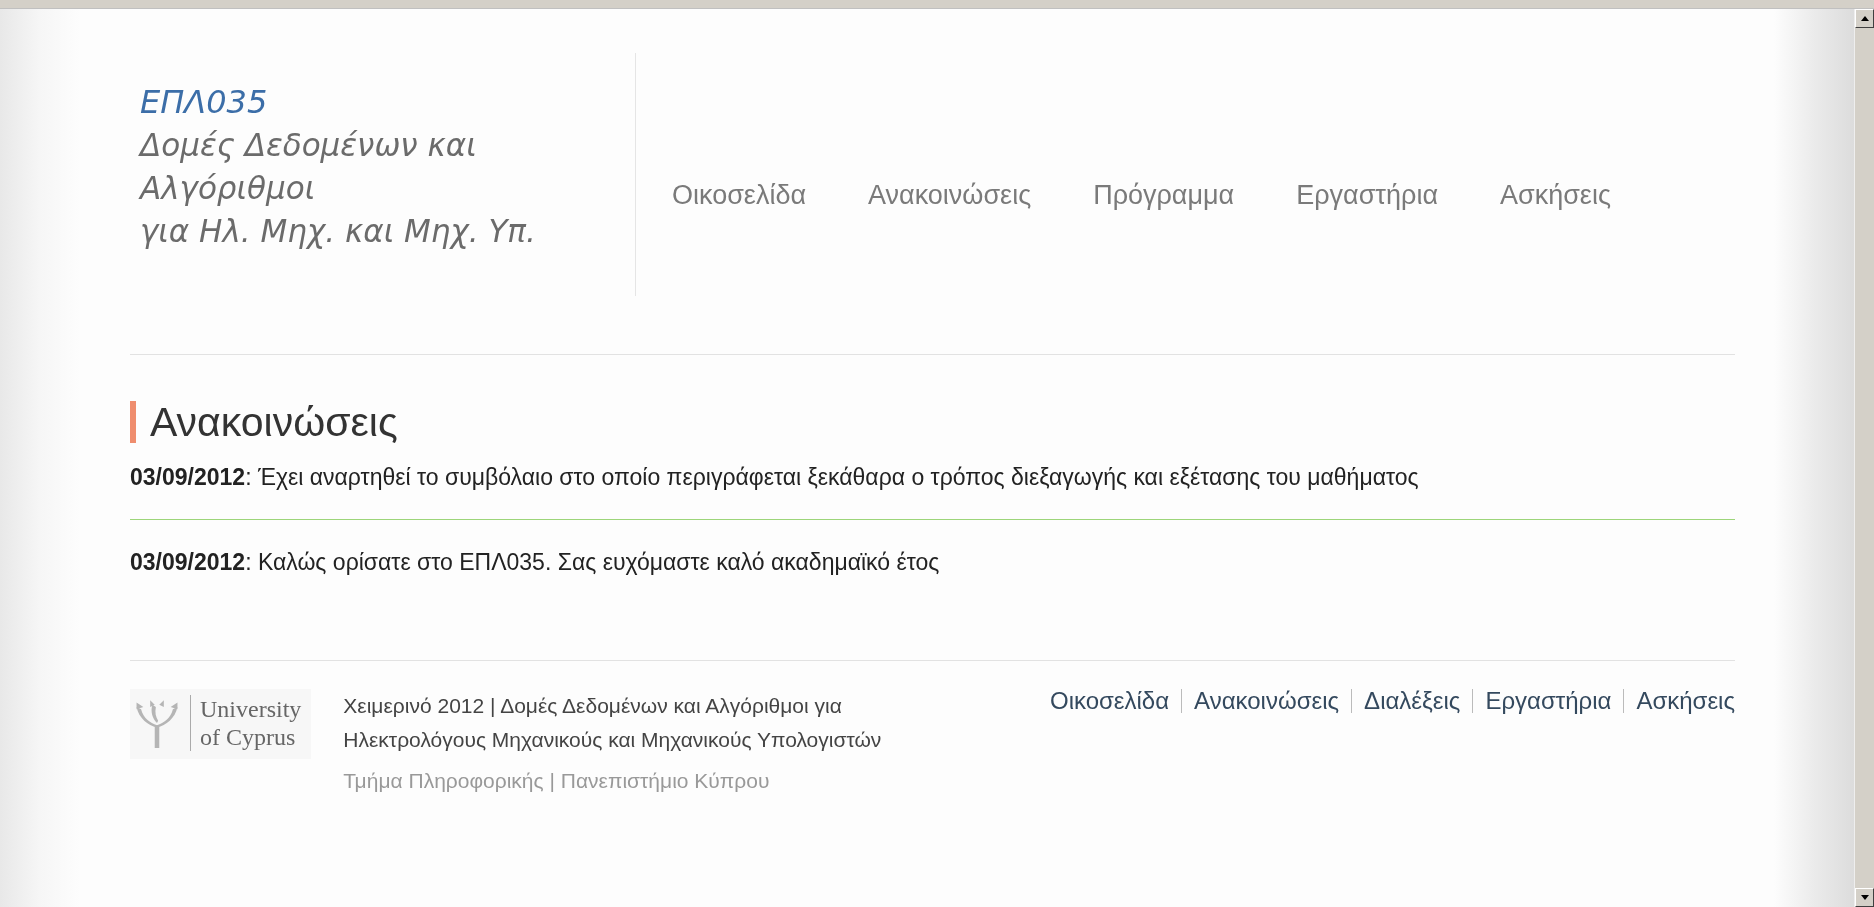 The height and width of the screenshot is (907, 1874). I want to click on footer-link: Ανακοινώσεις, so click(1266, 701).